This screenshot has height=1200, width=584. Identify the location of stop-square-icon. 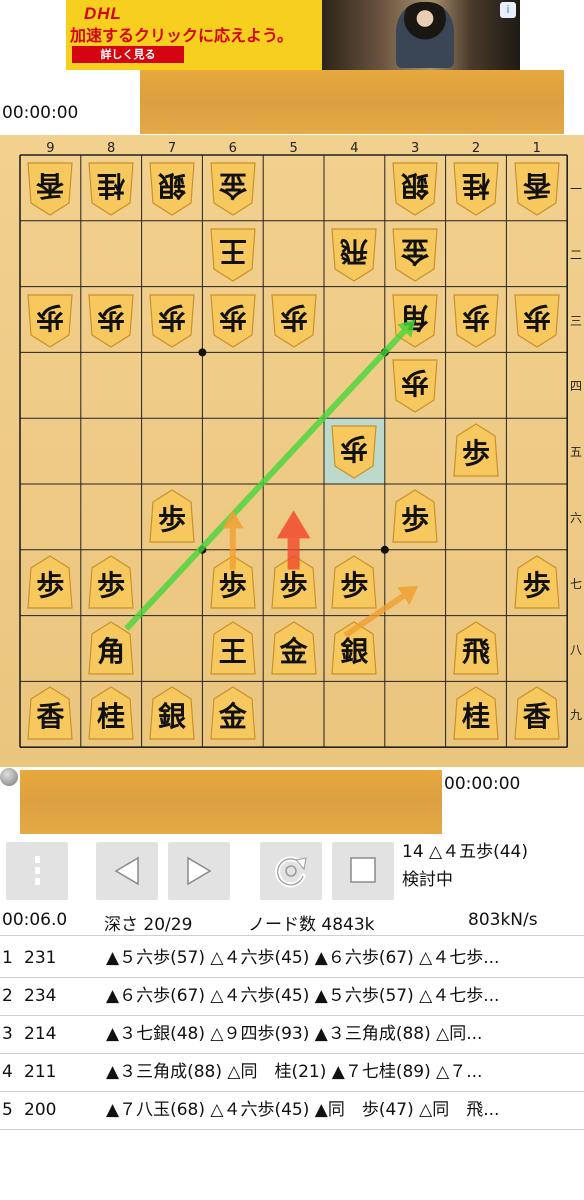
(363, 870).